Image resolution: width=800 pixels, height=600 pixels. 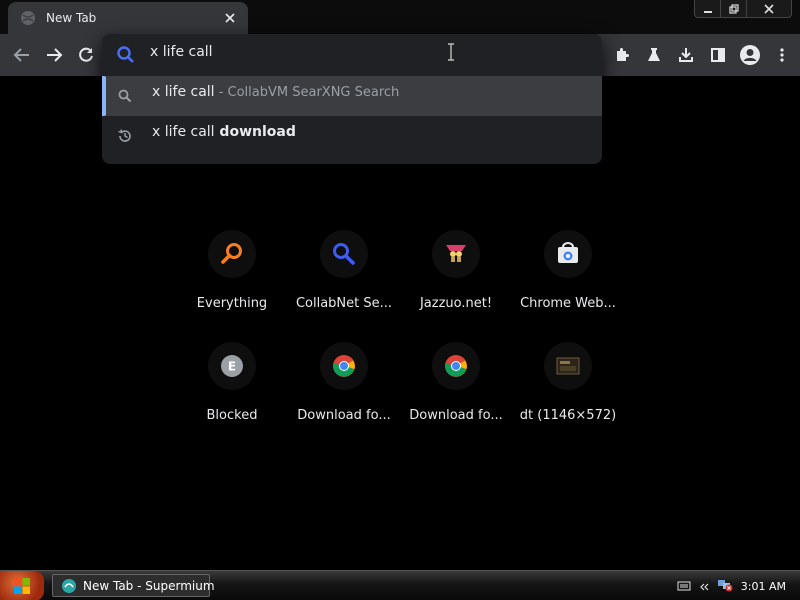 I want to click on tile-label: Blocked, so click(x=232, y=415).